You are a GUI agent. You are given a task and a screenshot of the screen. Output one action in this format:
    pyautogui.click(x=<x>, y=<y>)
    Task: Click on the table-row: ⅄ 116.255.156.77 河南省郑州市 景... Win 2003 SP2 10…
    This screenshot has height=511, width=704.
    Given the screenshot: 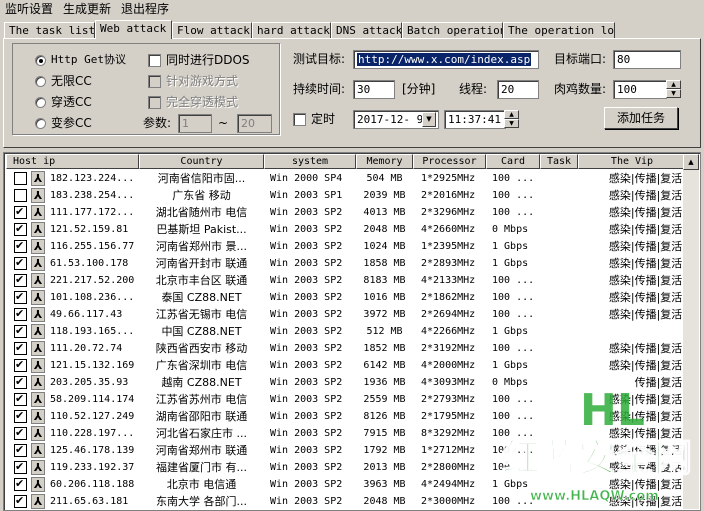 What is the action you would take?
    pyautogui.click(x=346, y=246)
    